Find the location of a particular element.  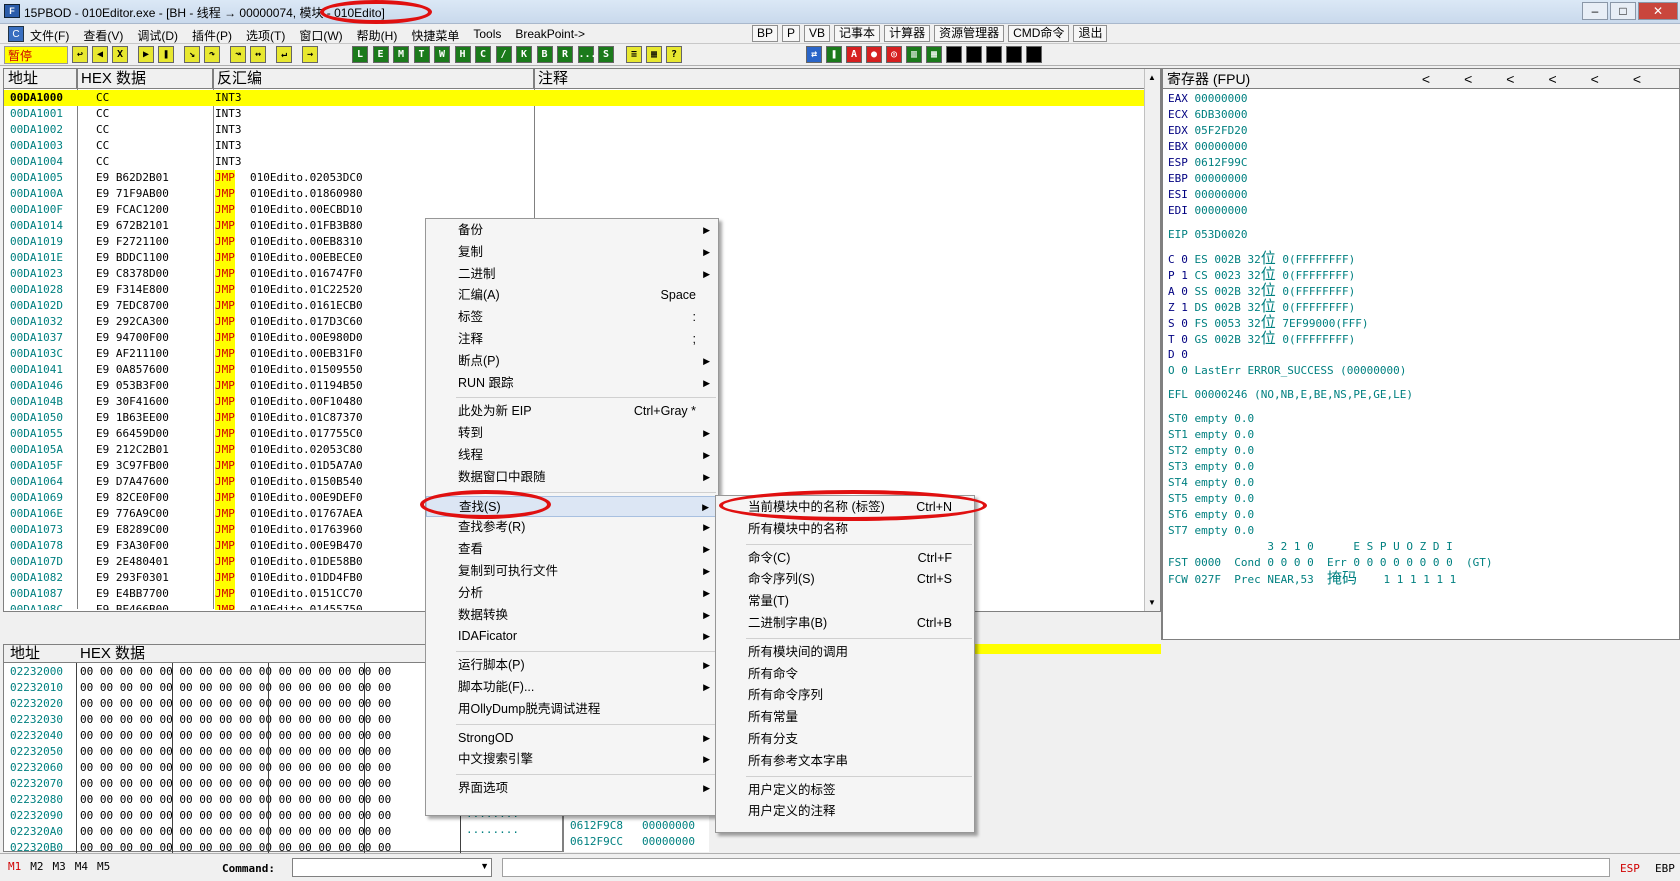

window-button-12: S is located at coordinates (606, 54).